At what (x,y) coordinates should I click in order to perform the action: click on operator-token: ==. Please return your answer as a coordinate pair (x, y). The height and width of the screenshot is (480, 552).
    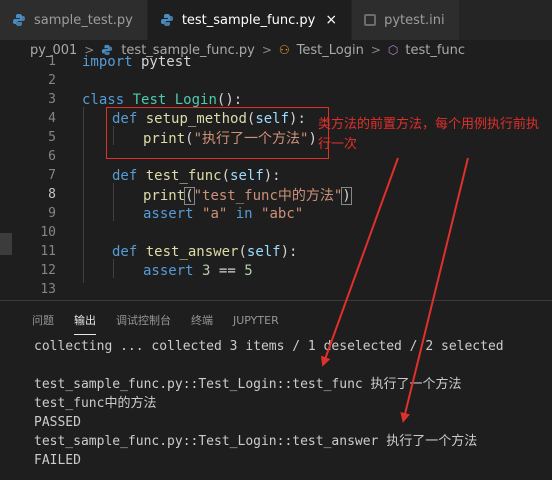
    Looking at the image, I should click on (227, 270).